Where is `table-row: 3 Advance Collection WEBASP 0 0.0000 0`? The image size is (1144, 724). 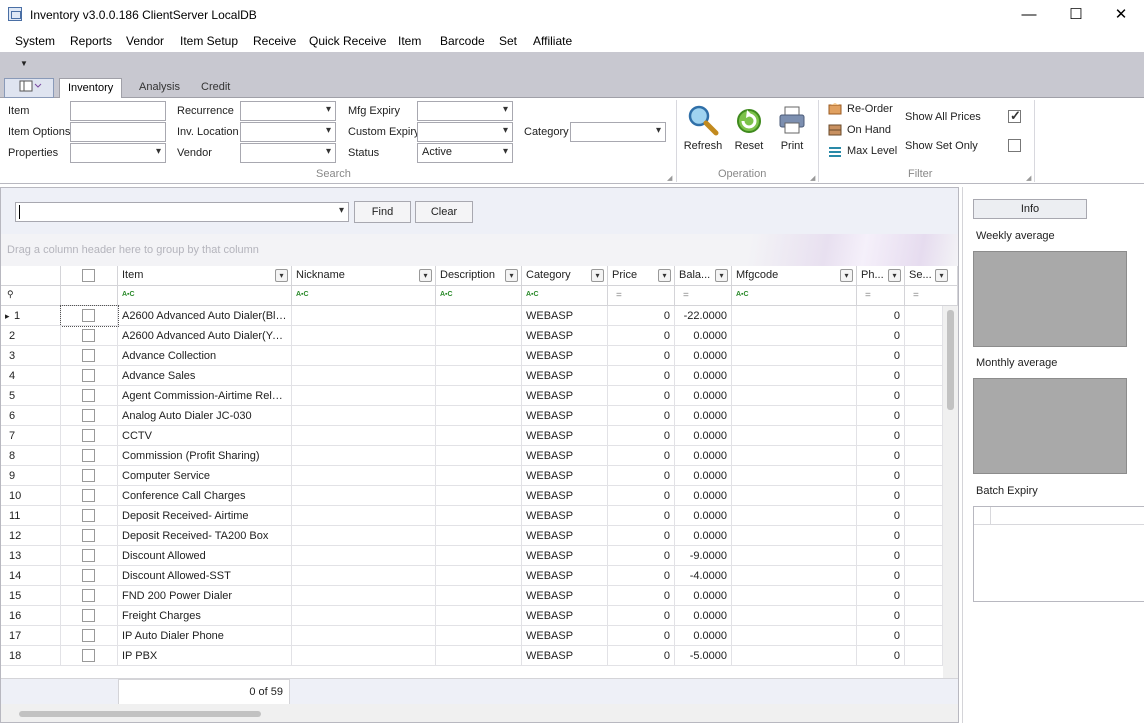 table-row: 3 Advance Collection WEBASP 0 0.0000 0 is located at coordinates (472, 356).